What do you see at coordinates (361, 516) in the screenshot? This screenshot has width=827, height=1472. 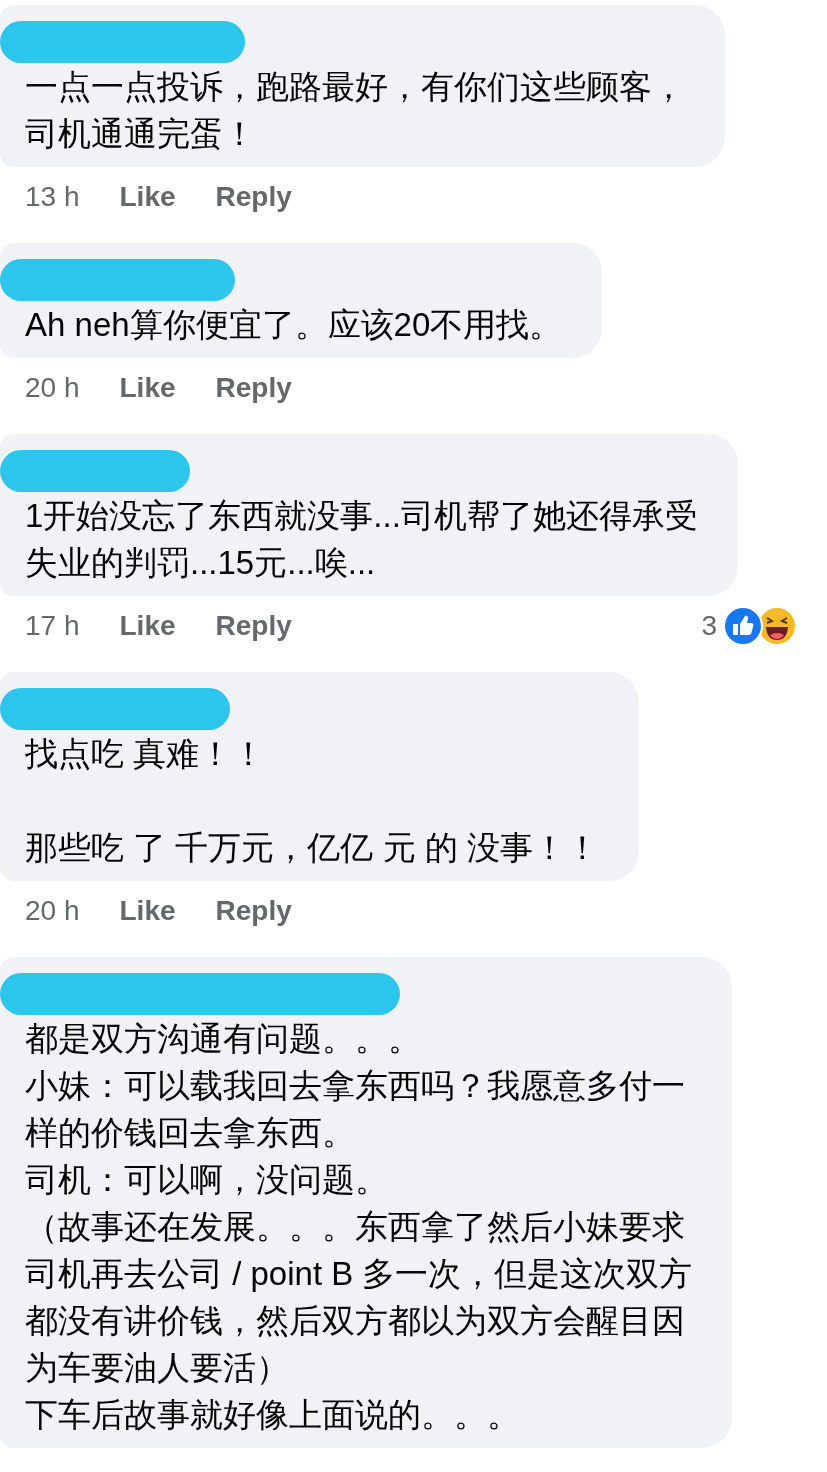 I see `comment-text-line: 1开始没忘了东西就没事...司机帮了她还得承受` at bounding box center [361, 516].